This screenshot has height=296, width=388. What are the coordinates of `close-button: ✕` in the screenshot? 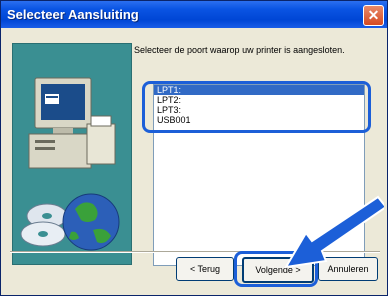 It's located at (373, 15).